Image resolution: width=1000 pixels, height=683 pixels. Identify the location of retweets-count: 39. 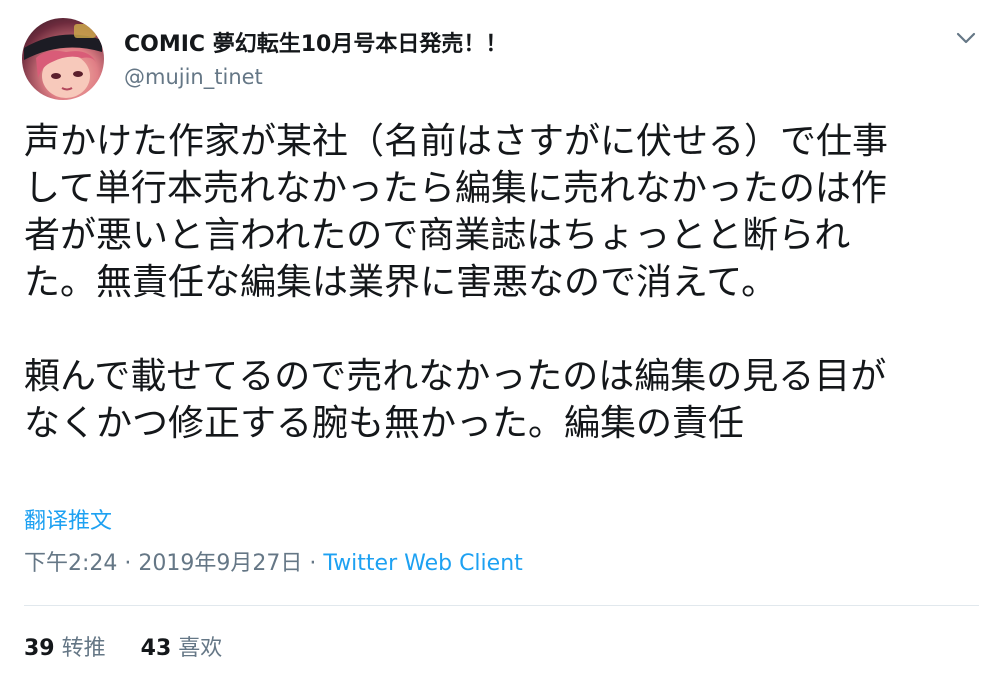
(39, 648).